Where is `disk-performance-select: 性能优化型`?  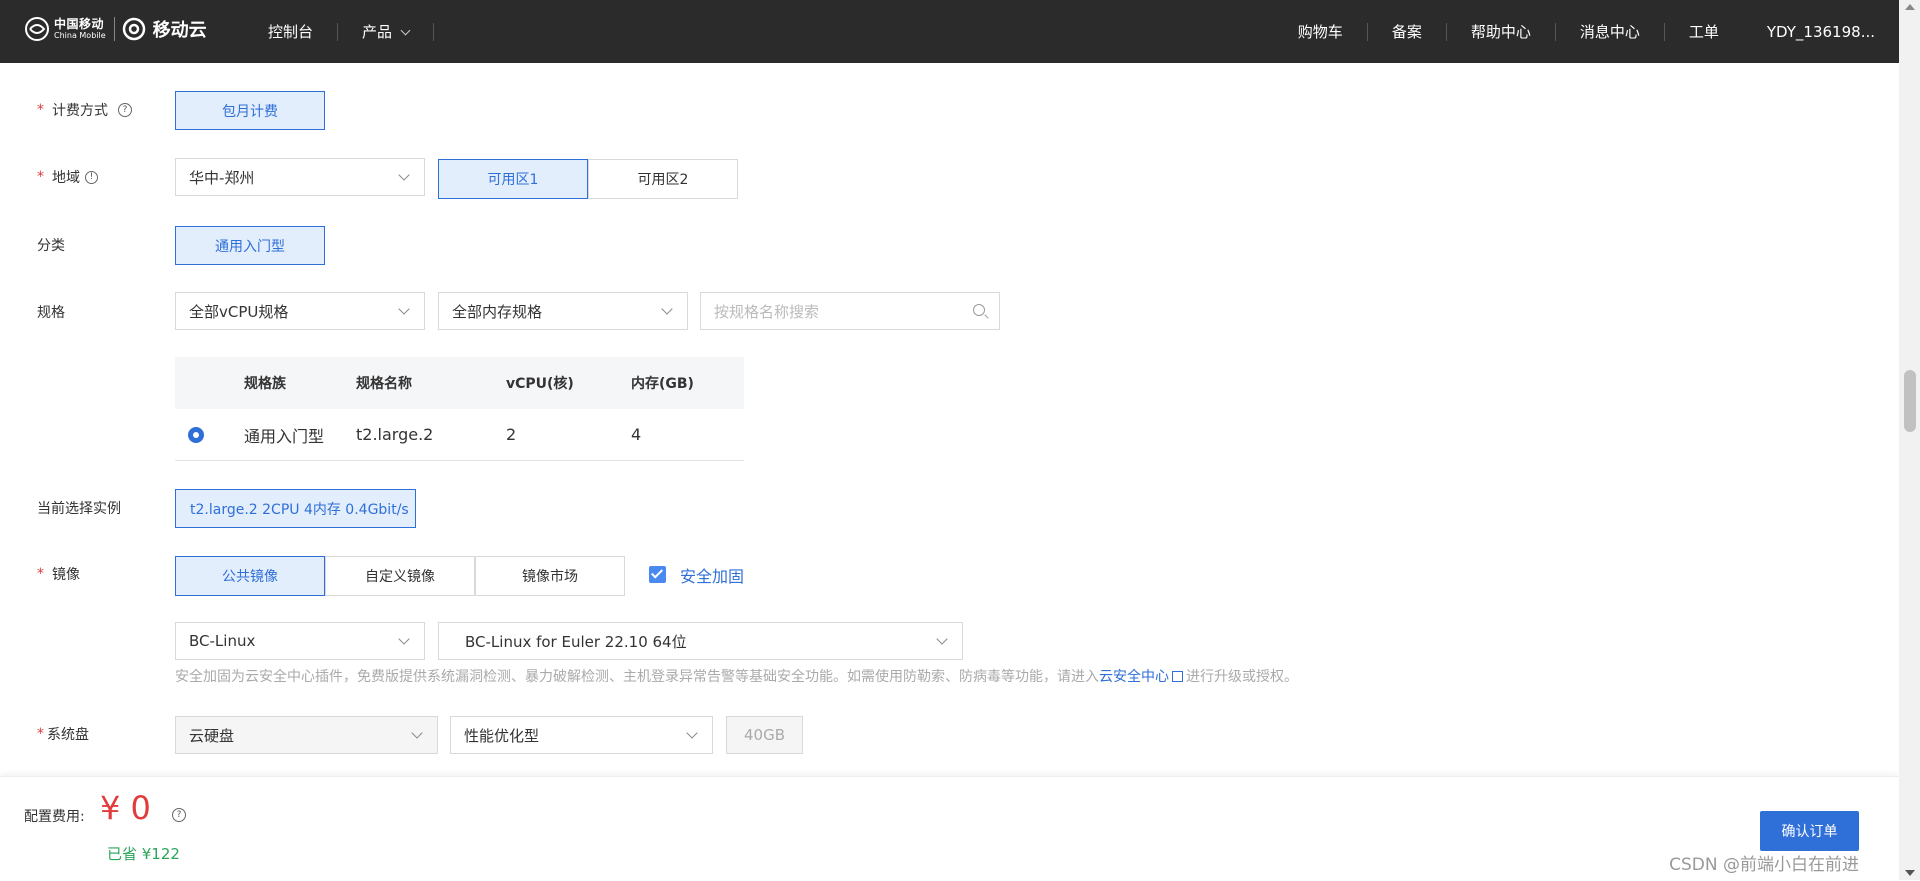 disk-performance-select: 性能优化型 is located at coordinates (581, 735).